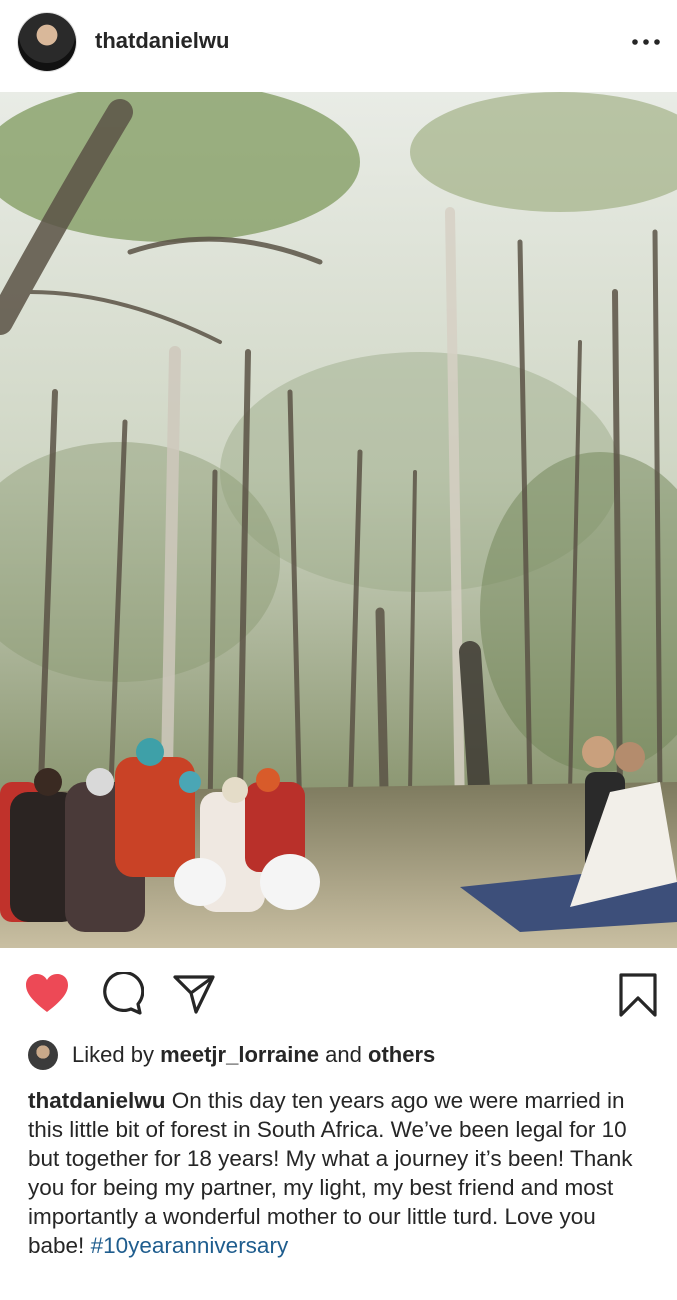 The width and height of the screenshot is (677, 1300). What do you see at coordinates (338, 995) in the screenshot?
I see `post-actions` at bounding box center [338, 995].